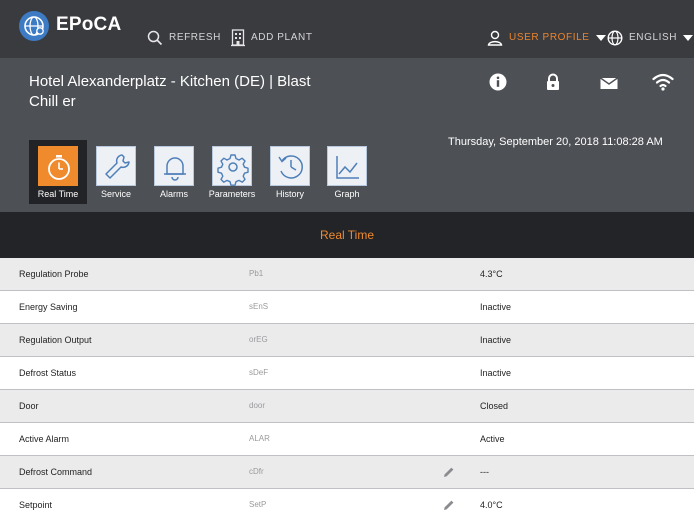  I want to click on refresh-button: REFRESH, so click(184, 38).